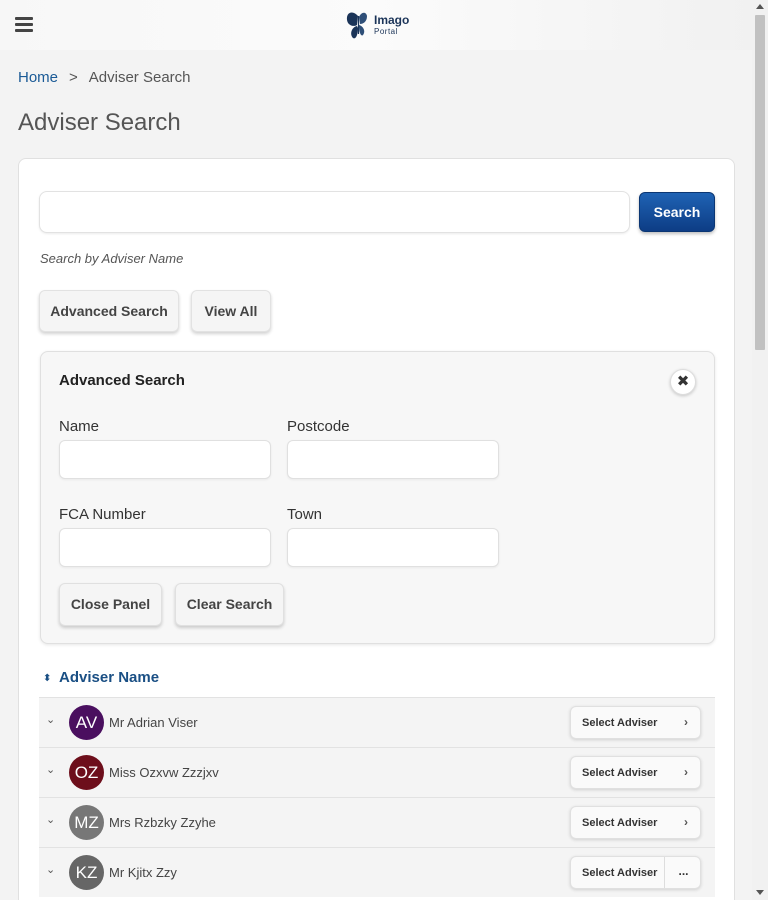 Image resolution: width=768 pixels, height=900 pixels. Describe the element at coordinates (318, 426) in the screenshot. I see `postcode-label: Postcode` at that location.